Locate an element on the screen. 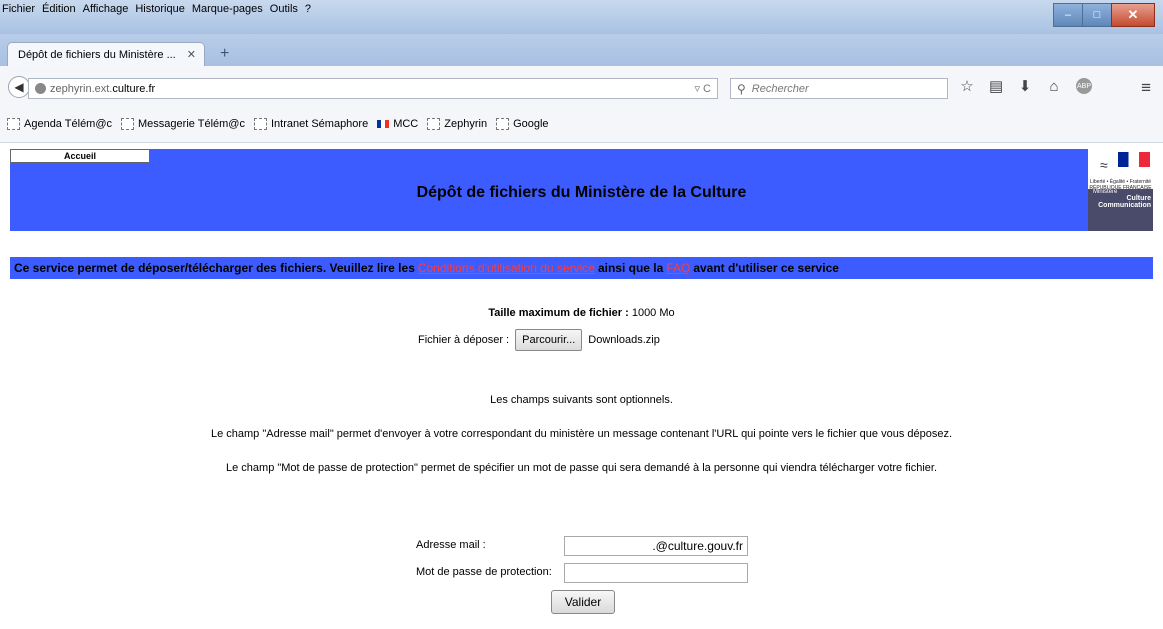  conditions-link: Conditions d'utilisation du service is located at coordinates (506, 268).